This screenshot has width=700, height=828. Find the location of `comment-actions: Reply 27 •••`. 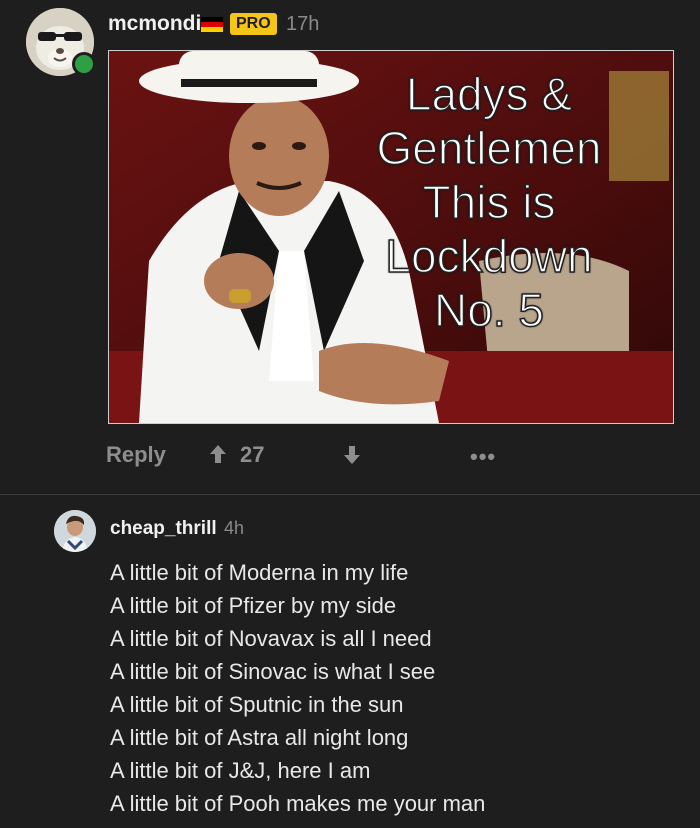

comment-actions: Reply 27 ••• is located at coordinates (386, 455).